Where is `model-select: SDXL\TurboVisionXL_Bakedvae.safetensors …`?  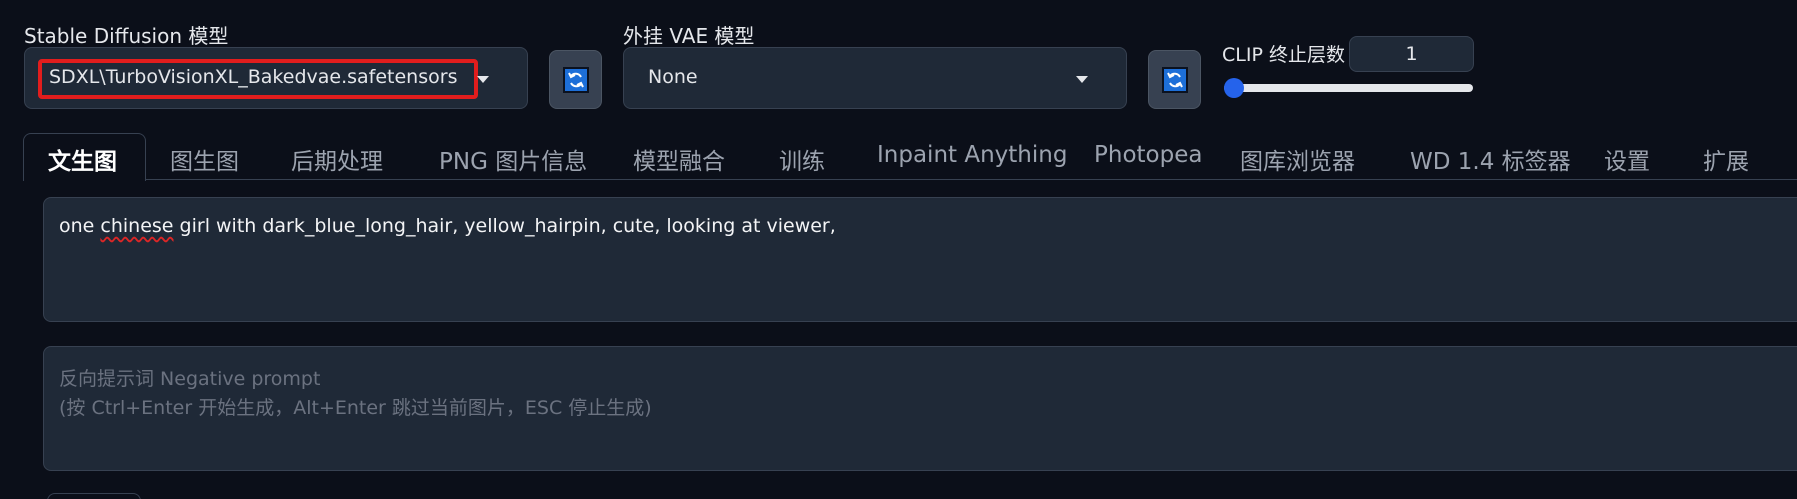 model-select: SDXL\TurboVisionXL_Bakedvae.safetensors … is located at coordinates (276, 78).